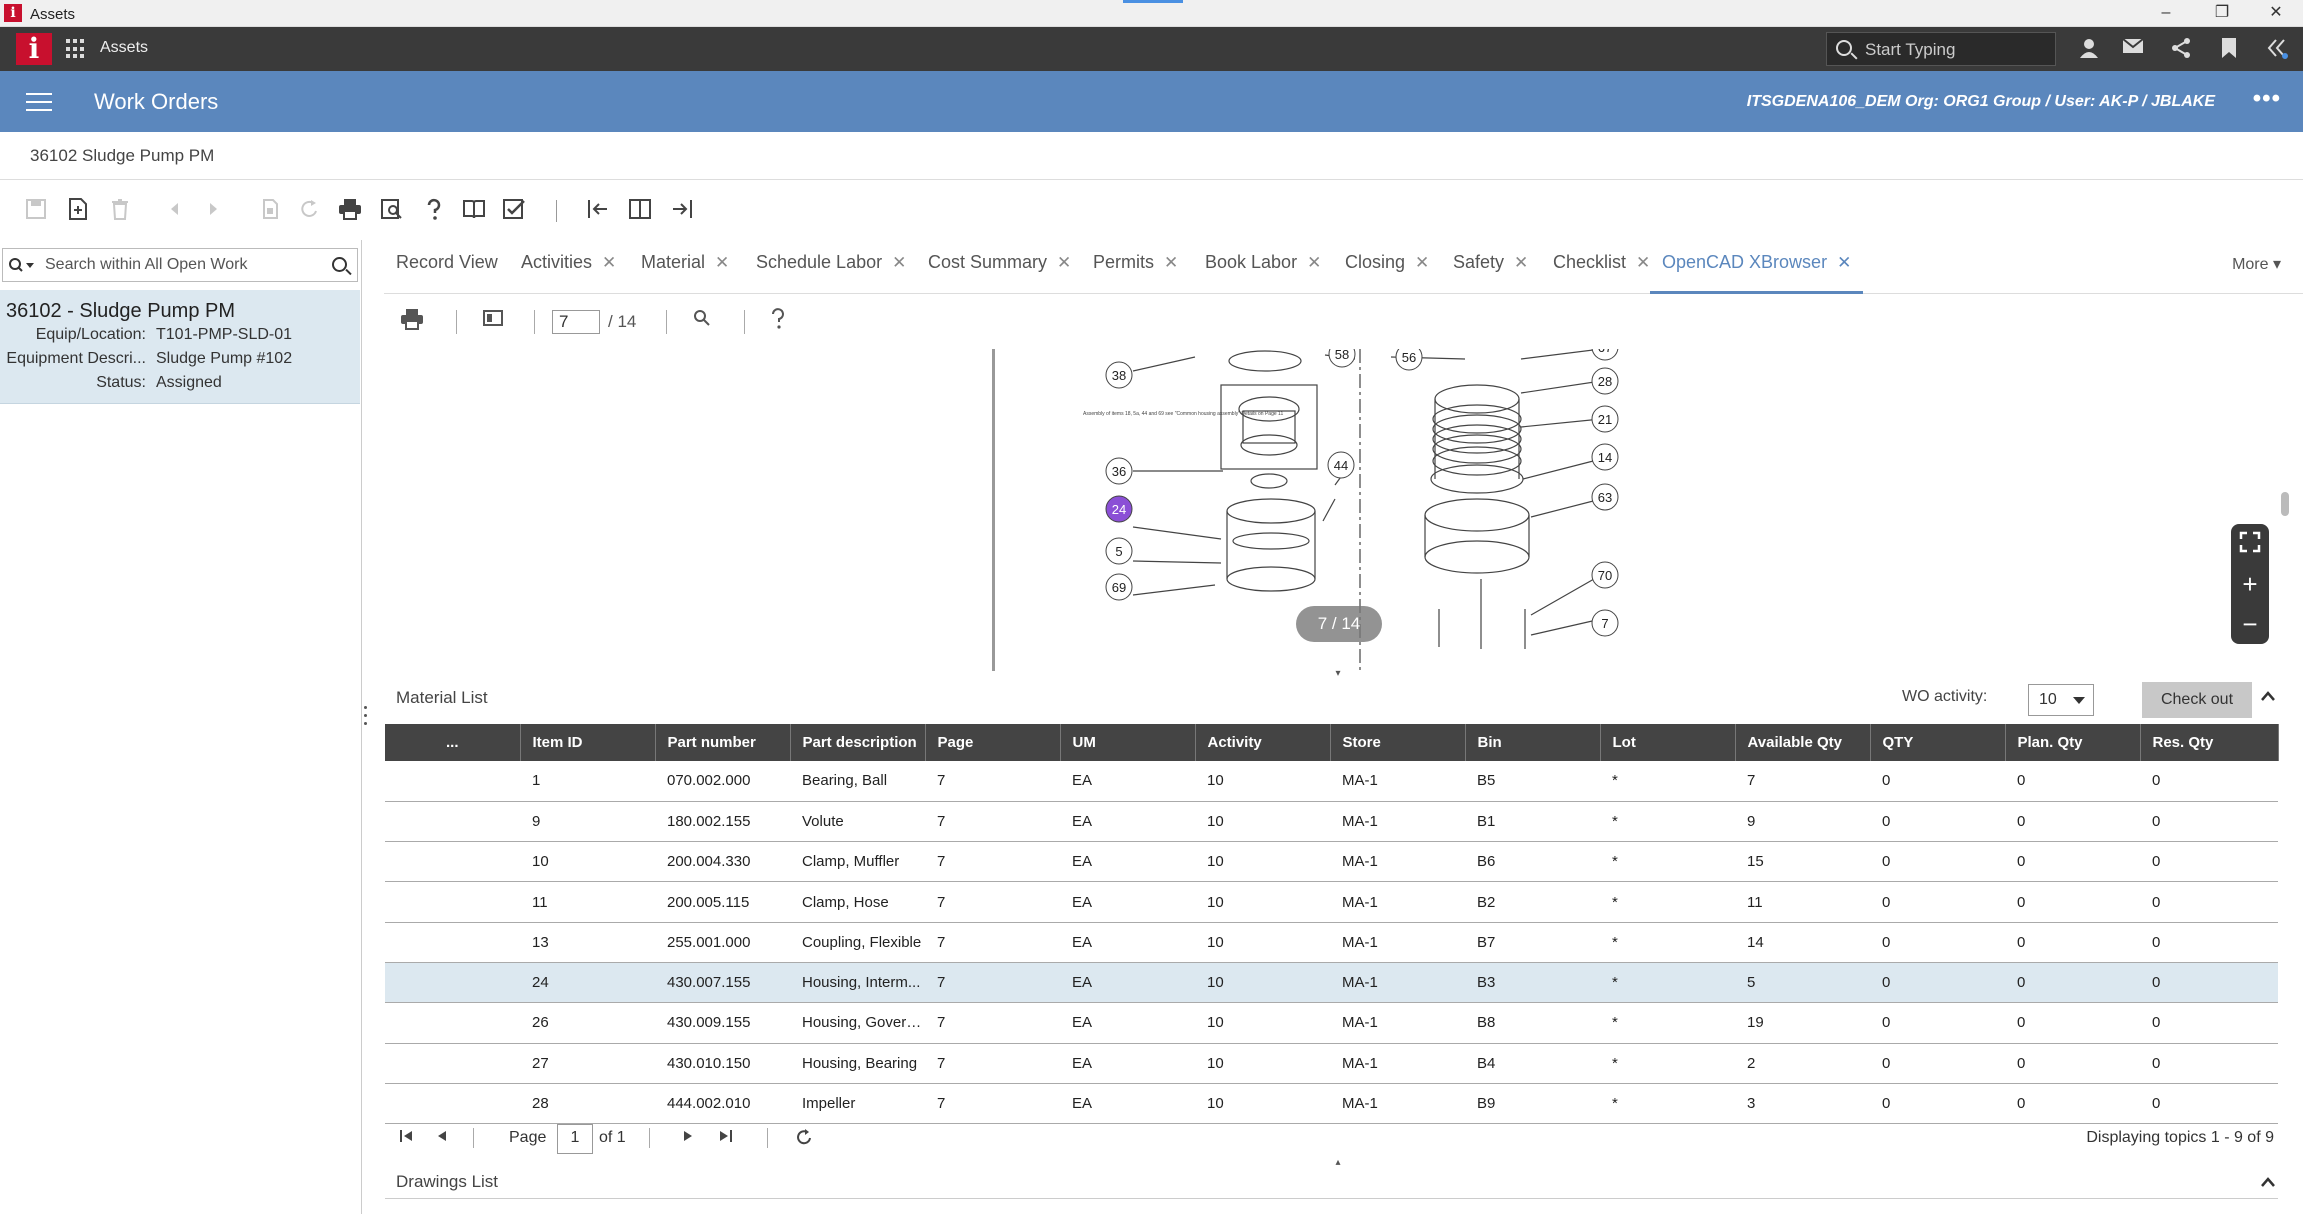 This screenshot has width=2303, height=1214. I want to click on panel-resize-handle, so click(367, 721).